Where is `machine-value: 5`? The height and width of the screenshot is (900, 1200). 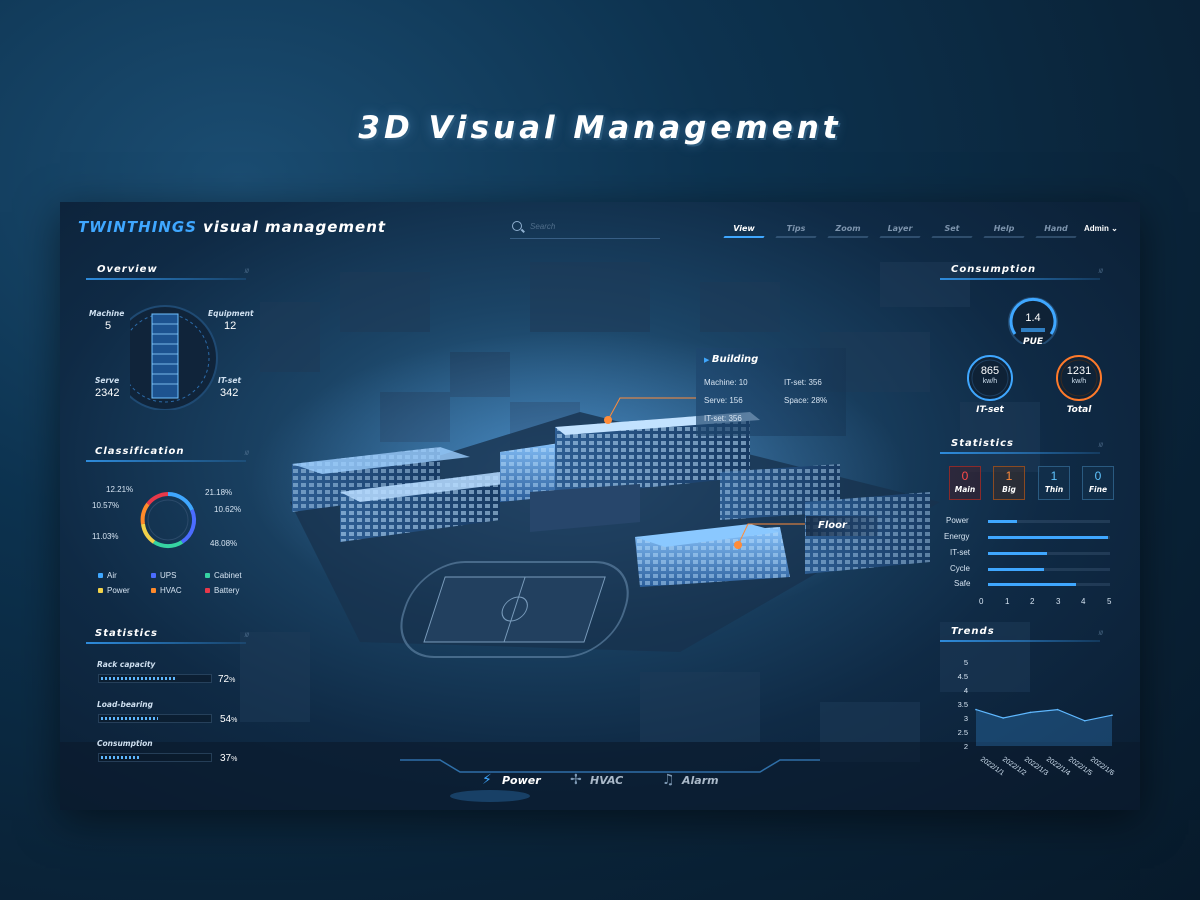
machine-value: 5 is located at coordinates (108, 326).